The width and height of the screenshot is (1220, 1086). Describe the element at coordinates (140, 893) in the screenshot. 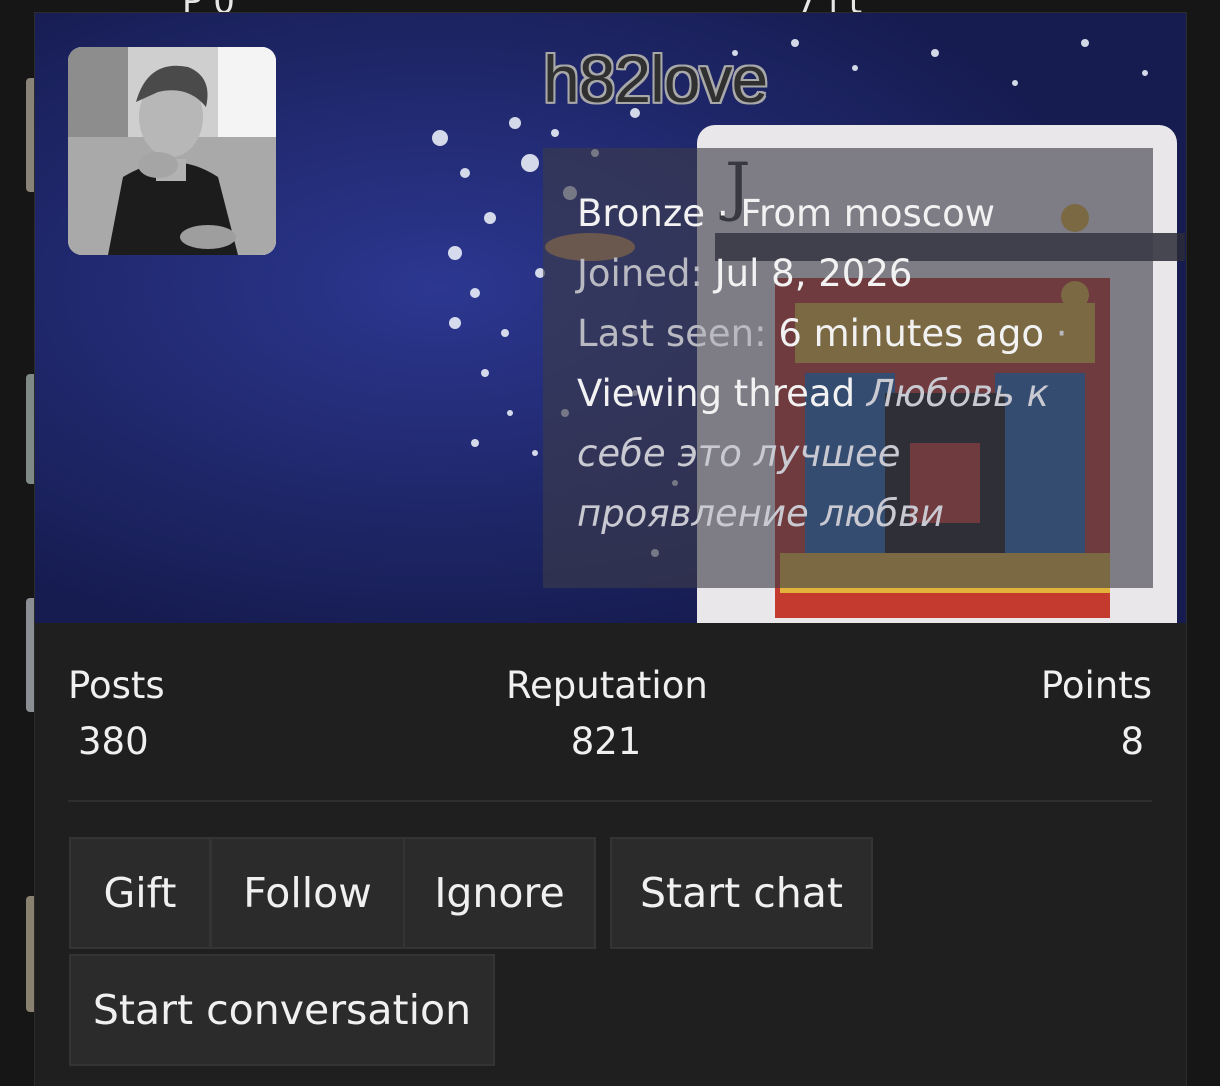

I see `gift-button: Gift` at that location.